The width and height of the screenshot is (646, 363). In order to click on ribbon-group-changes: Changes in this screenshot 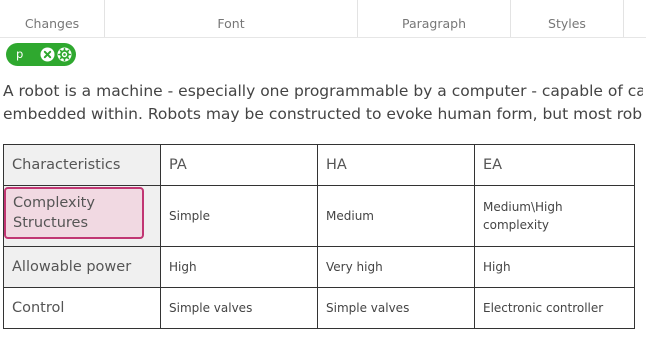, I will do `click(52, 18)`.